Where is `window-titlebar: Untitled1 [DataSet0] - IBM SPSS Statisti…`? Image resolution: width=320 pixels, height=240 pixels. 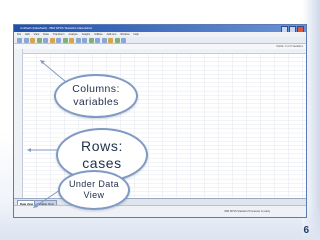
window-titlebar: Untitled1 [DataSet0] - IBM SPSS Statisti… is located at coordinates (160, 29).